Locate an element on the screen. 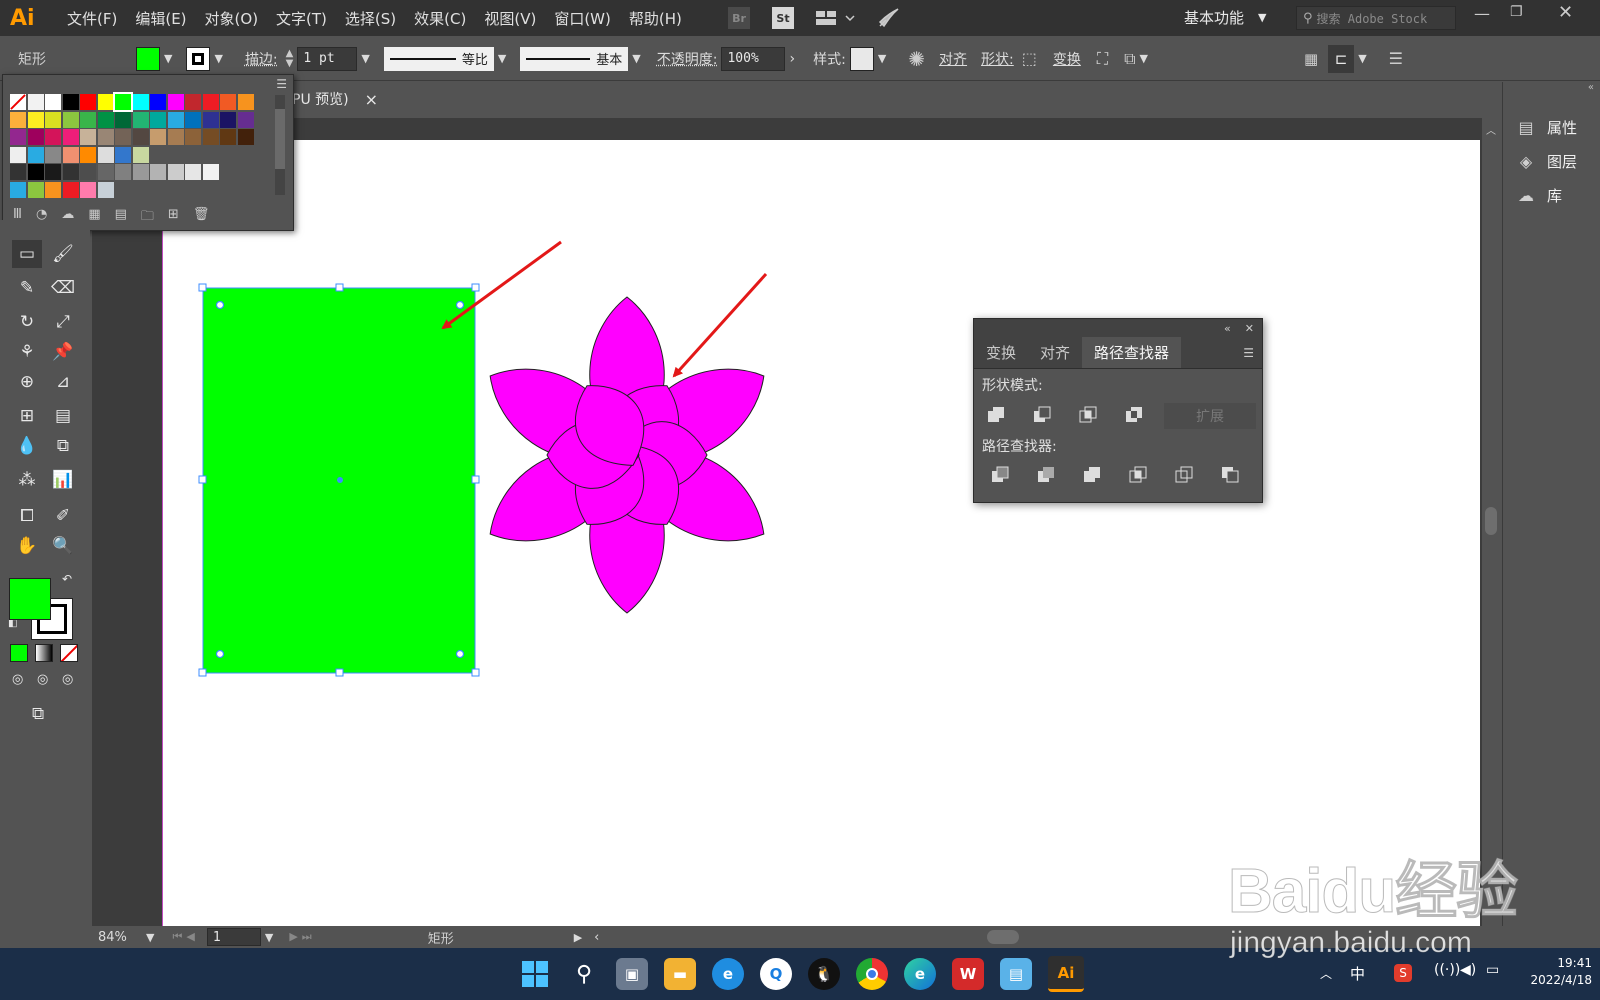 The height and width of the screenshot is (1000, 1600). chrome-icon is located at coordinates (872, 974).